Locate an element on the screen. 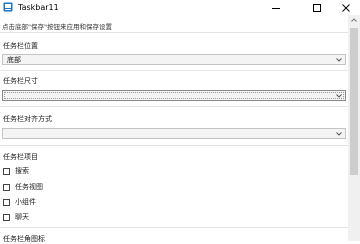 The height and width of the screenshot is (244, 360). focus-rect is located at coordinates (174, 95).